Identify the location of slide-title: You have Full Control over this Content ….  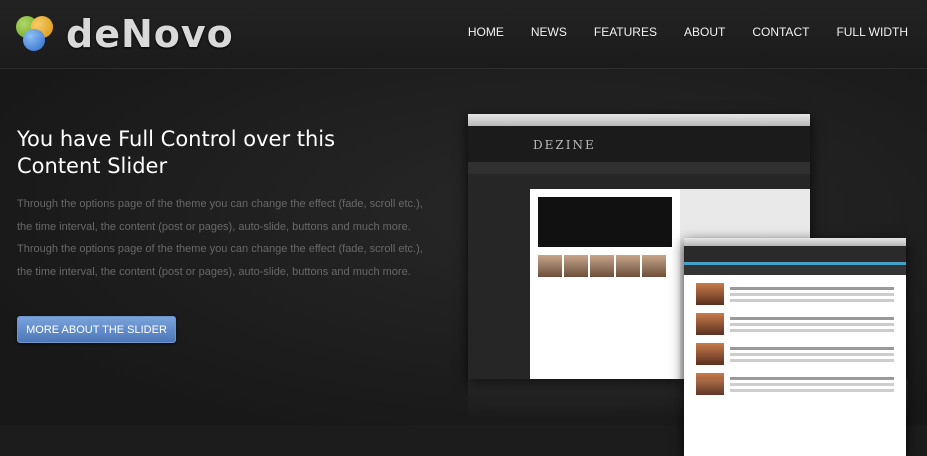
(176, 152).